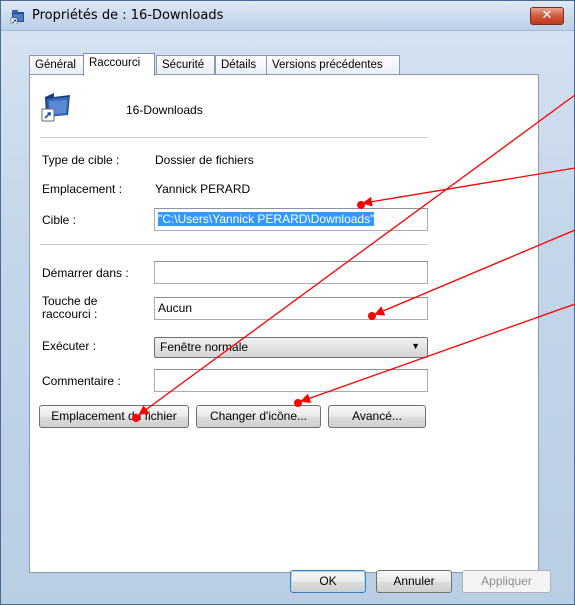 This screenshot has width=575, height=605. Describe the element at coordinates (164, 110) in the screenshot. I see `shortcut-name: 16-Downloads` at that location.